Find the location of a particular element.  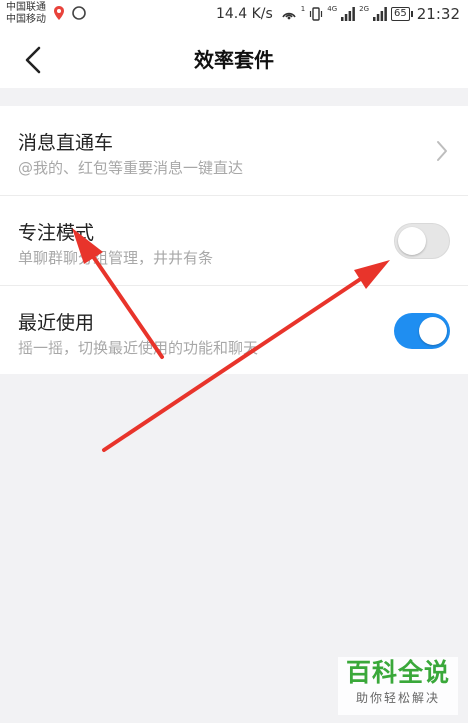

page-title: 效率套件 is located at coordinates (234, 60).